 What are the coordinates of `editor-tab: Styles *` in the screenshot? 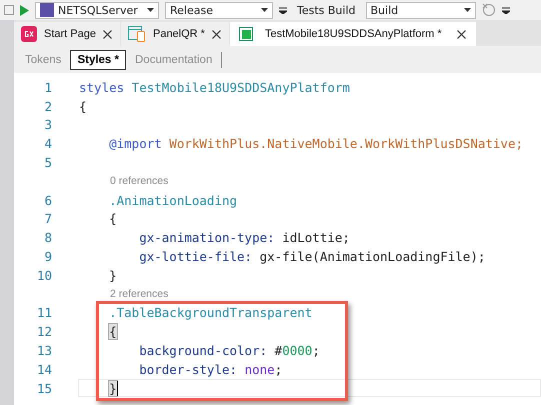 It's located at (98, 60).